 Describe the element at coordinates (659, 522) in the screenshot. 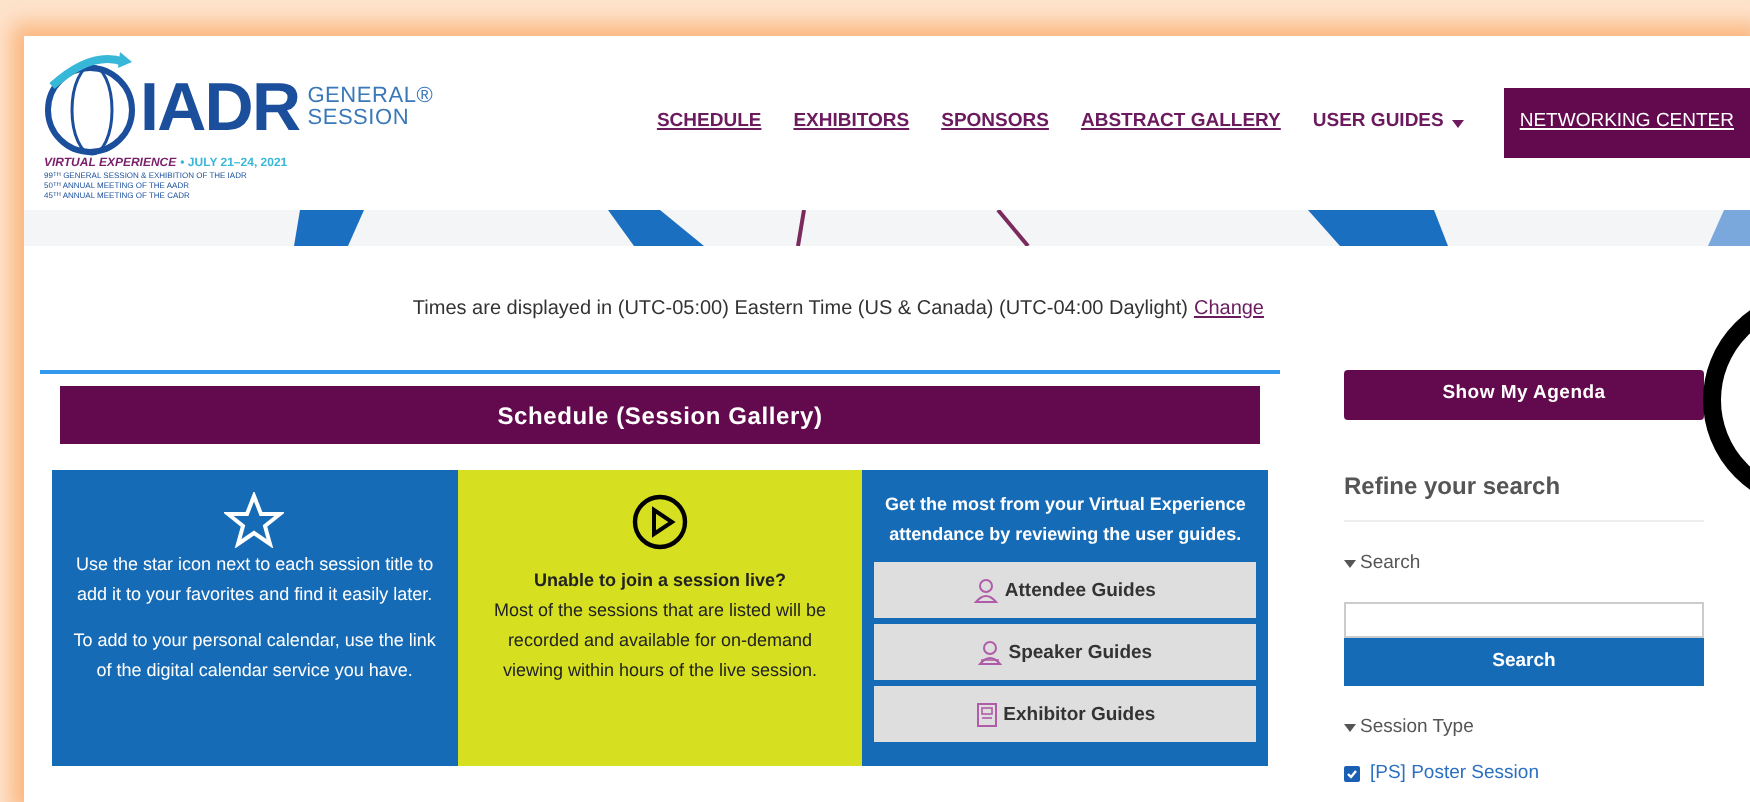

I see `play-icon` at that location.